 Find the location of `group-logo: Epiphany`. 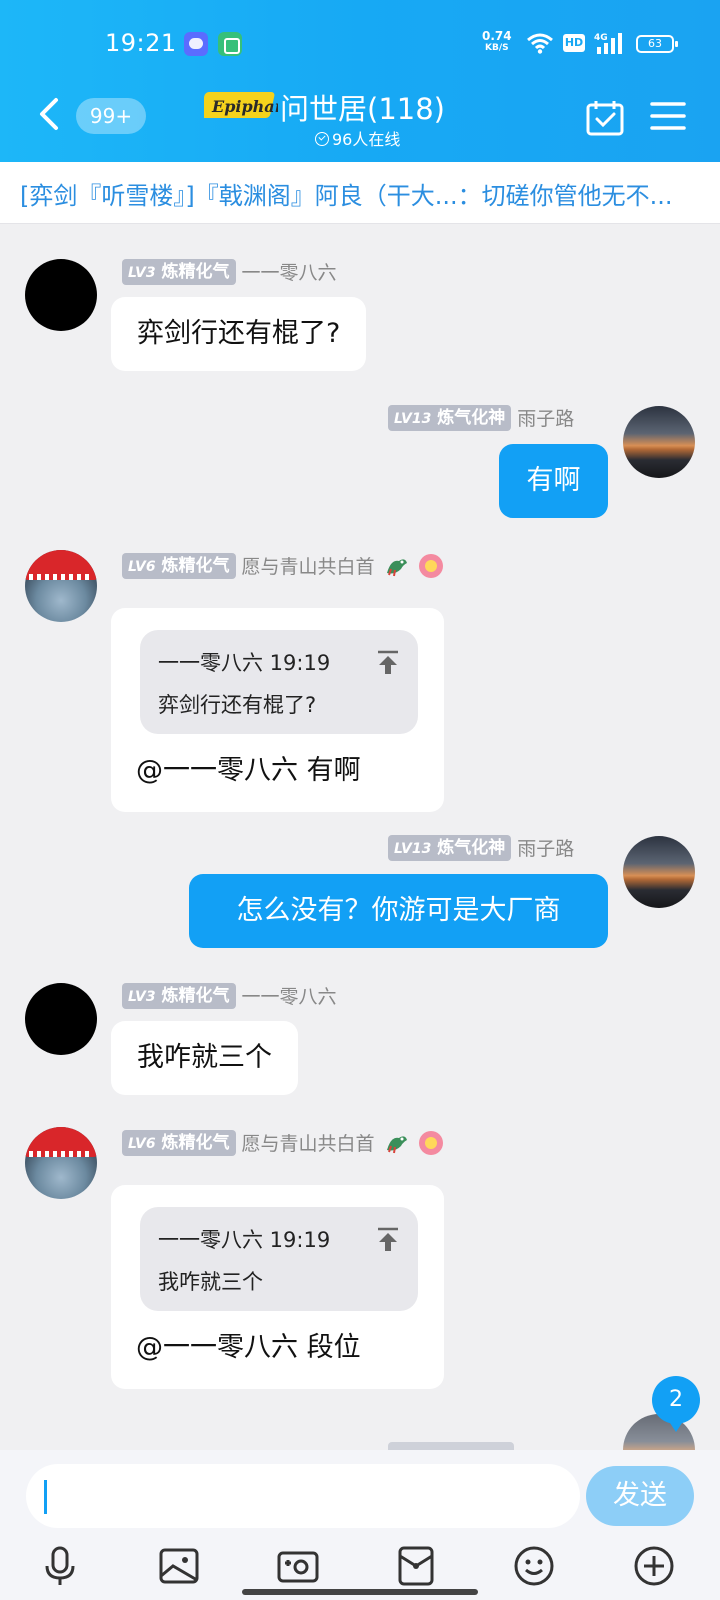

group-logo: Epiphany is located at coordinates (241, 105).